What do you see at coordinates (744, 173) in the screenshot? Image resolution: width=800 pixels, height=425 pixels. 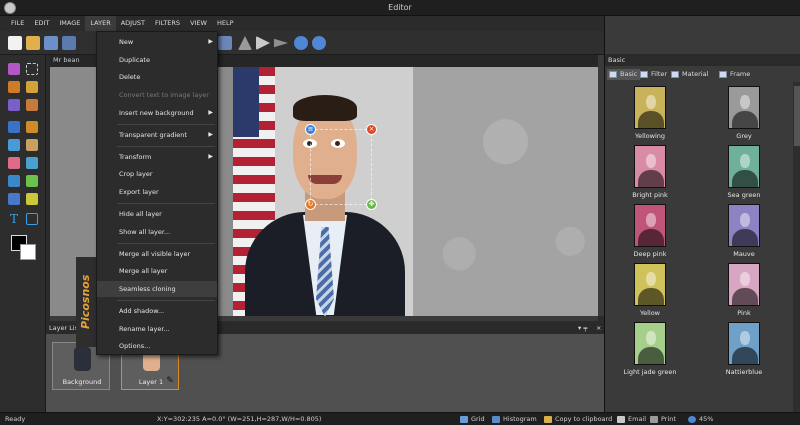 I see `filter-item-sea-green: Sea green` at bounding box center [744, 173].